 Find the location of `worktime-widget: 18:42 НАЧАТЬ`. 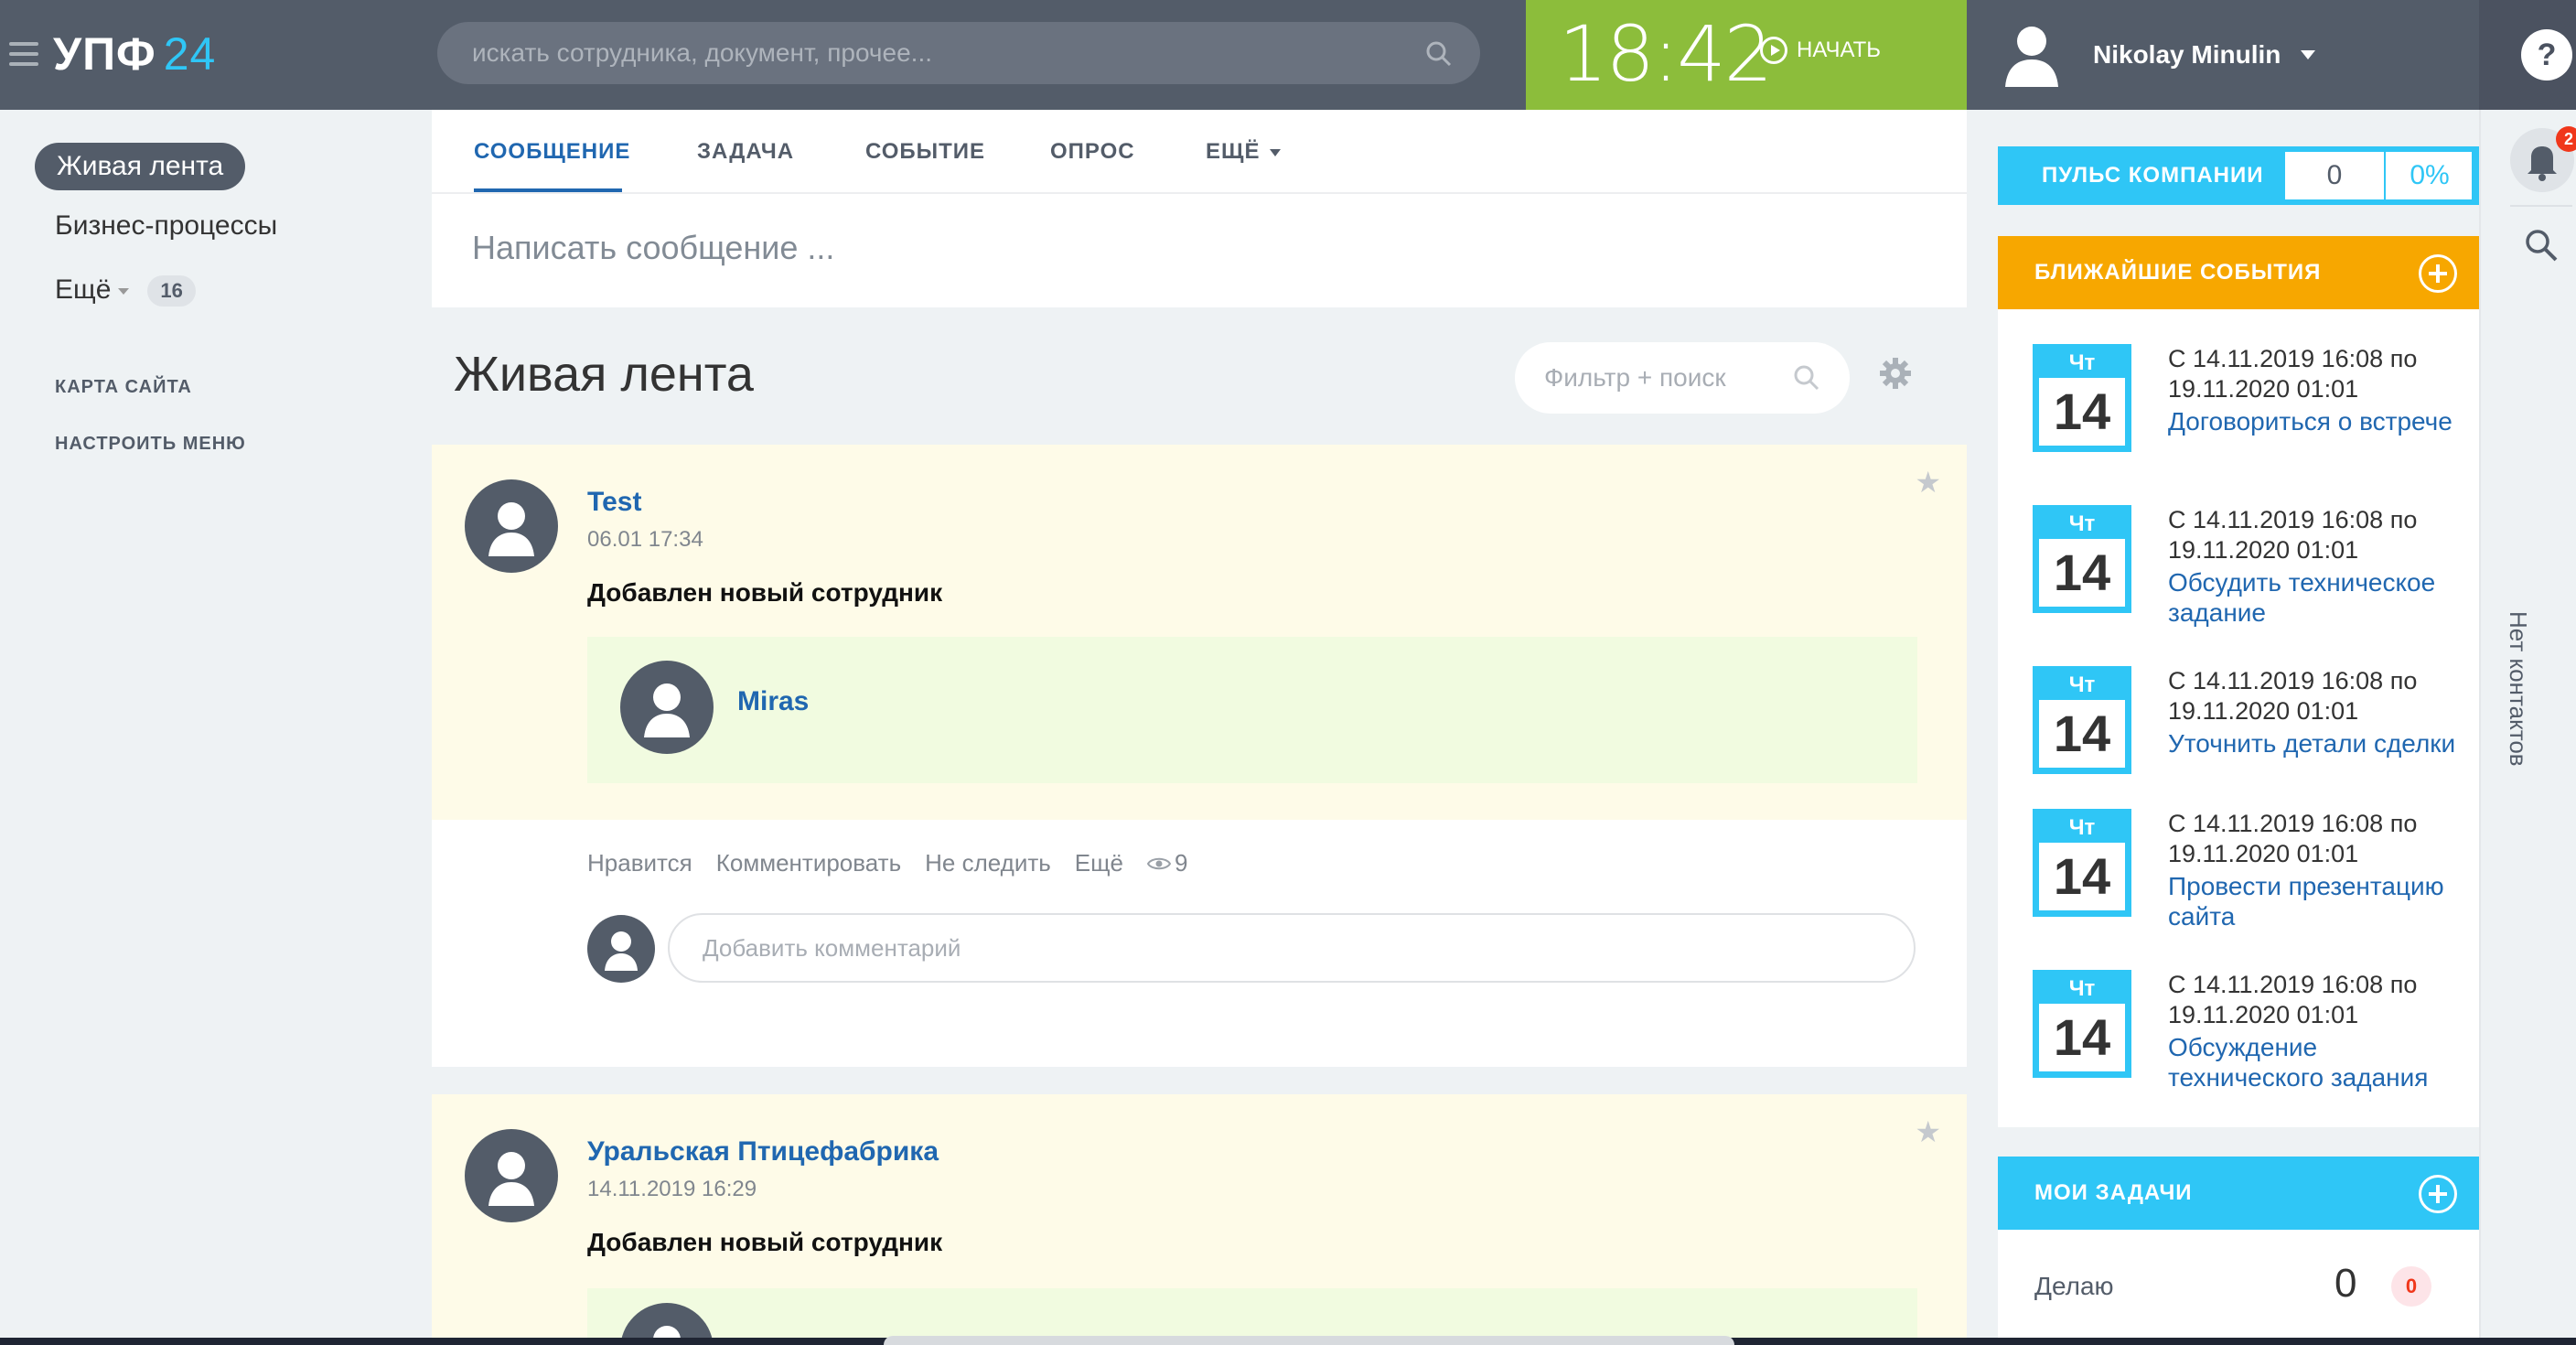

worktime-widget: 18:42 НАЧАТЬ is located at coordinates (1747, 55).